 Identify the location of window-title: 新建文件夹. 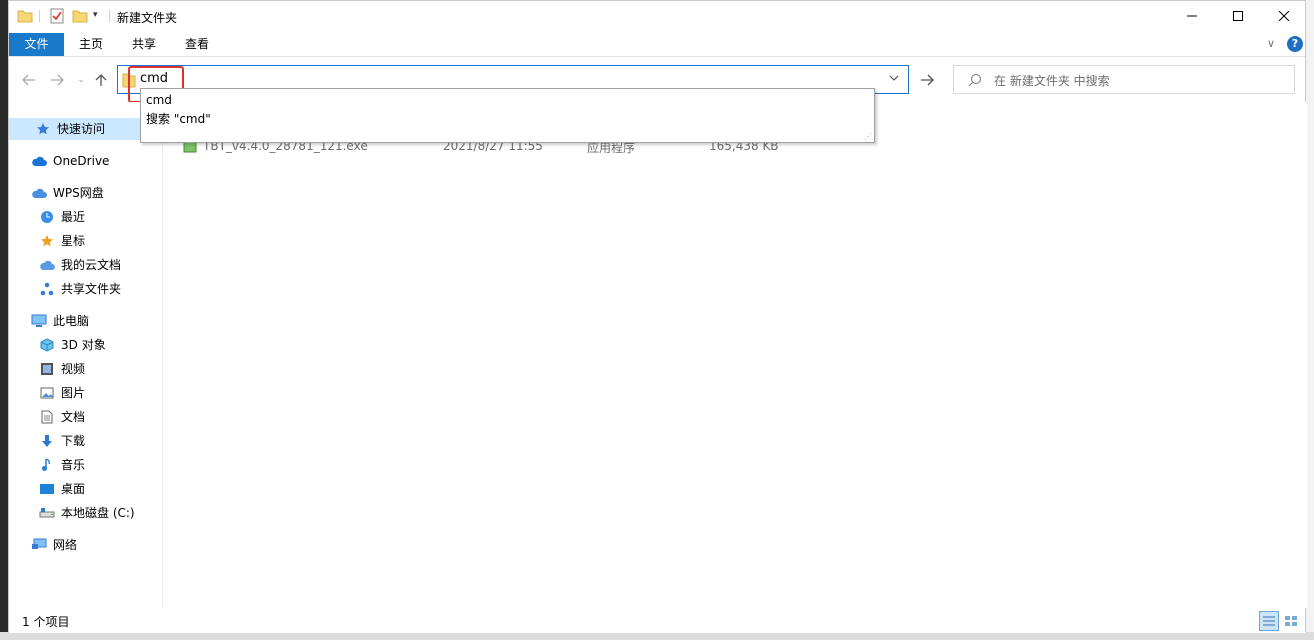
(147, 18).